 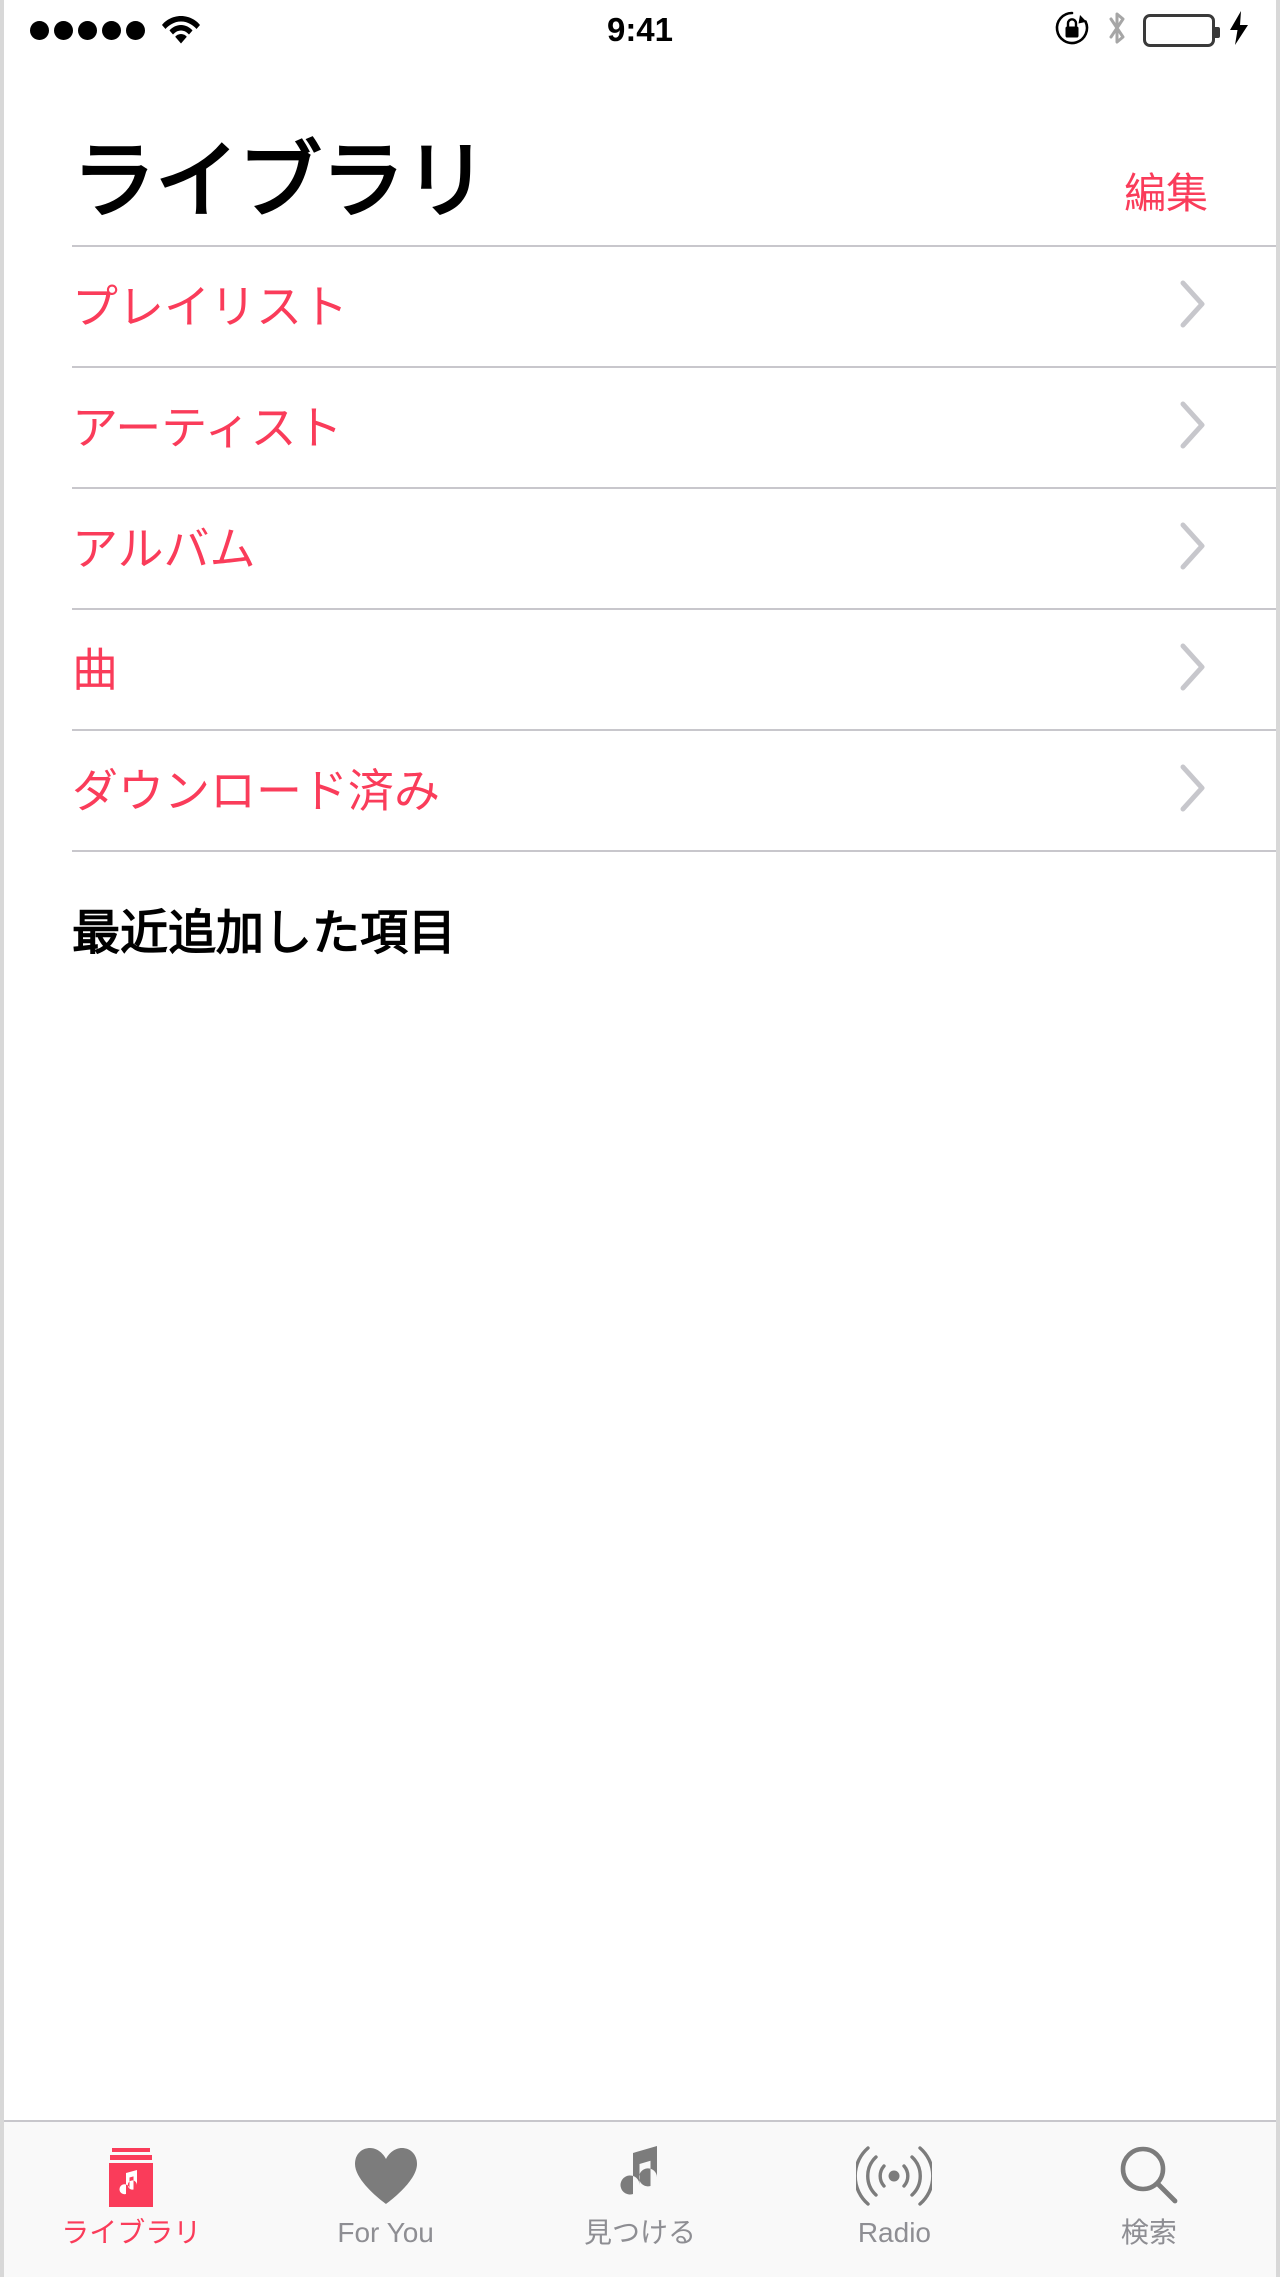 What do you see at coordinates (95, 669) in the screenshot?
I see `list-item-label: 曲` at bounding box center [95, 669].